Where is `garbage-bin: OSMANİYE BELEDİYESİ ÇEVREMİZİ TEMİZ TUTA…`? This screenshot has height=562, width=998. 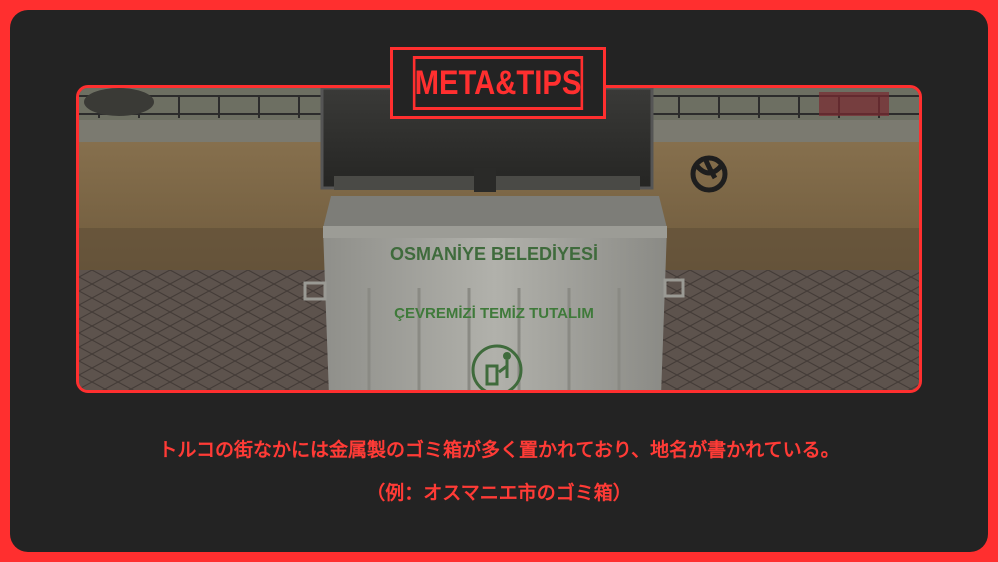
garbage-bin: OSMANİYE BELEDİYESİ ÇEVREMİZİ TEMİZ TUTA… is located at coordinates (494, 293).